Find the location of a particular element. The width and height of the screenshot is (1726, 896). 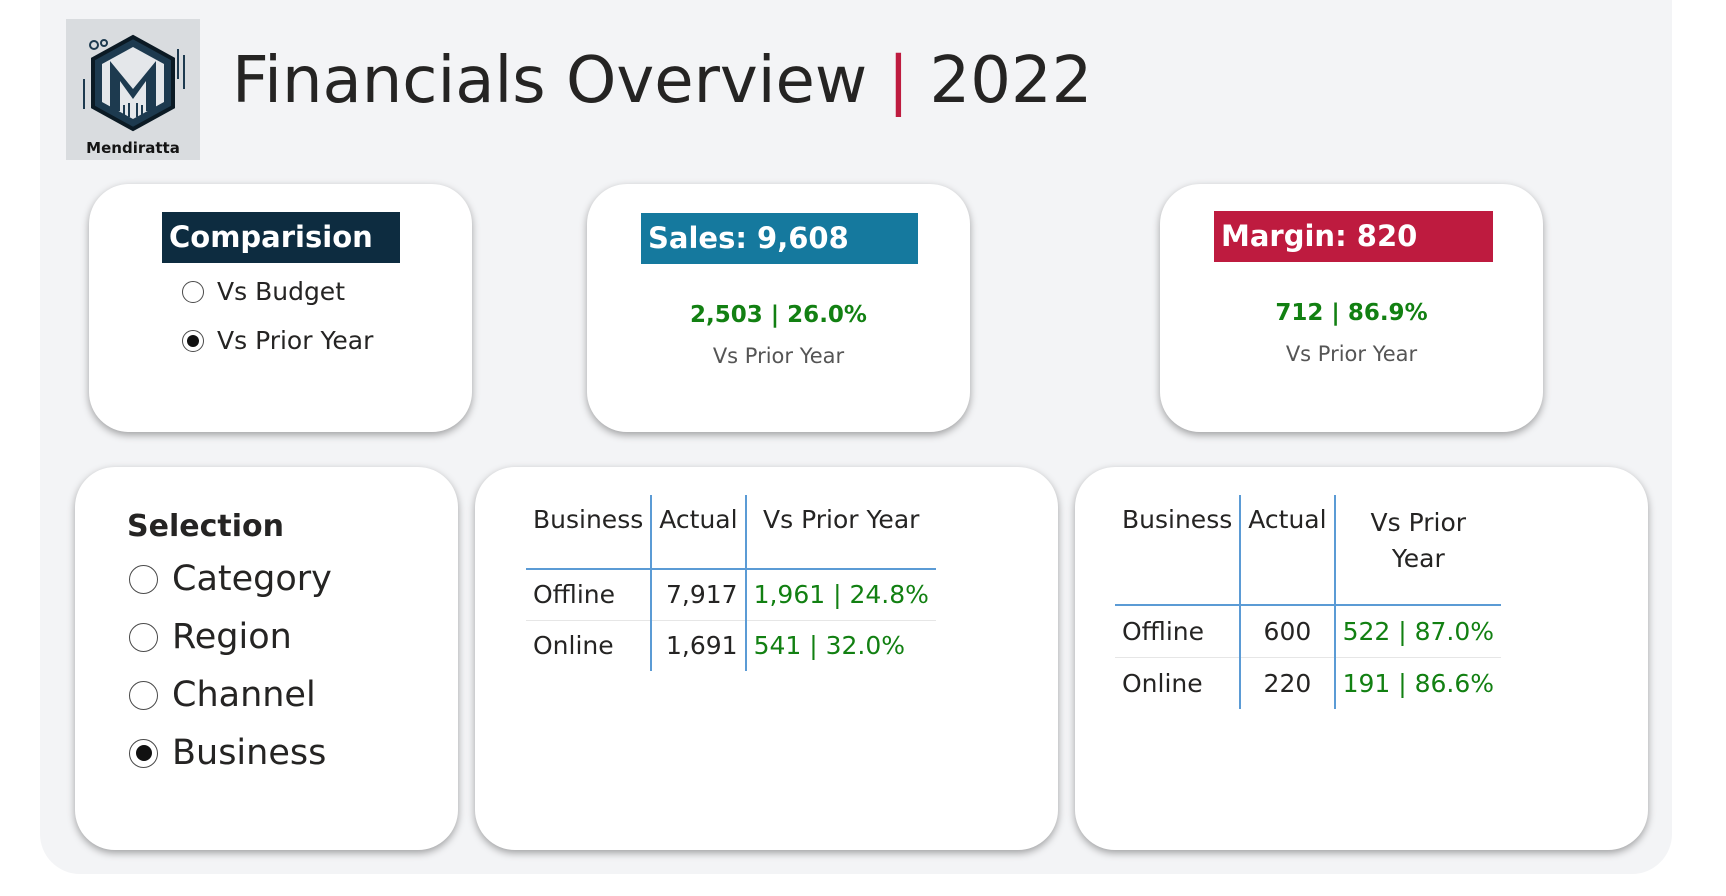

margin-banner: Margin: 820 is located at coordinates (1353, 236).